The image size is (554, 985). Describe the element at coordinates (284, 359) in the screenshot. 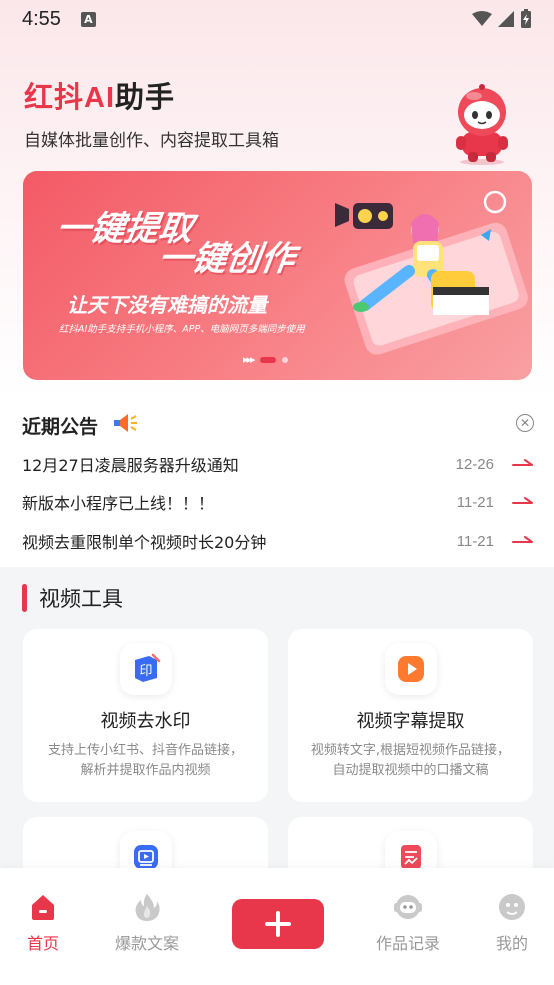

I see `pagination-dot` at that location.